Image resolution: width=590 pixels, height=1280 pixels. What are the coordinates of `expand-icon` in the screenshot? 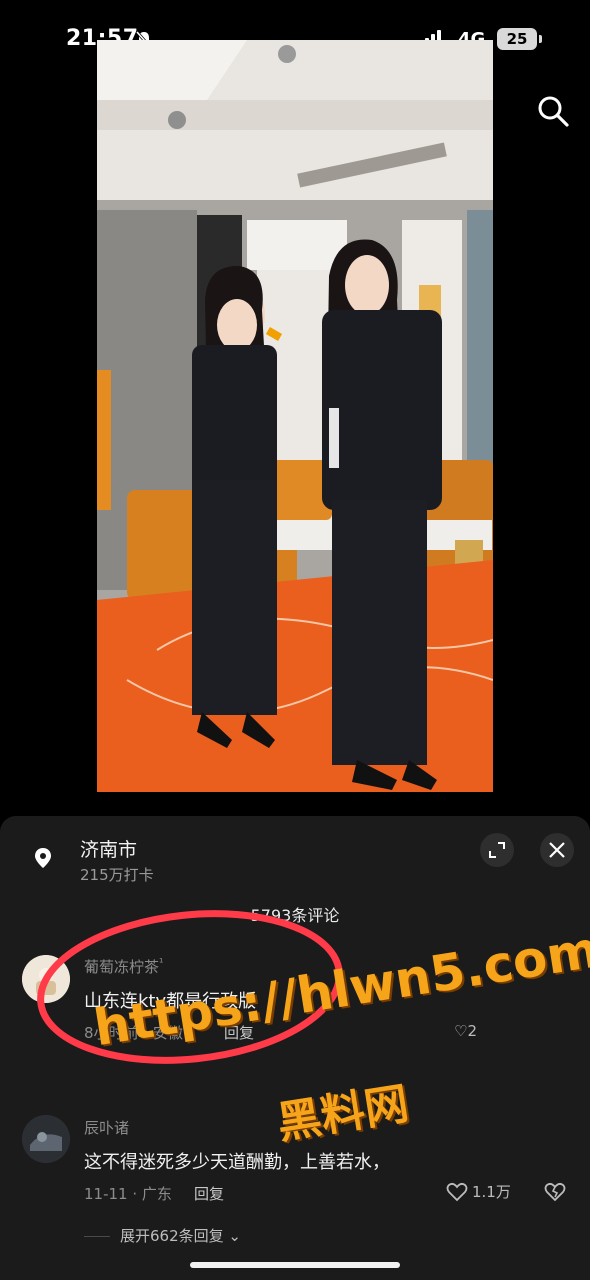 It's located at (497, 850).